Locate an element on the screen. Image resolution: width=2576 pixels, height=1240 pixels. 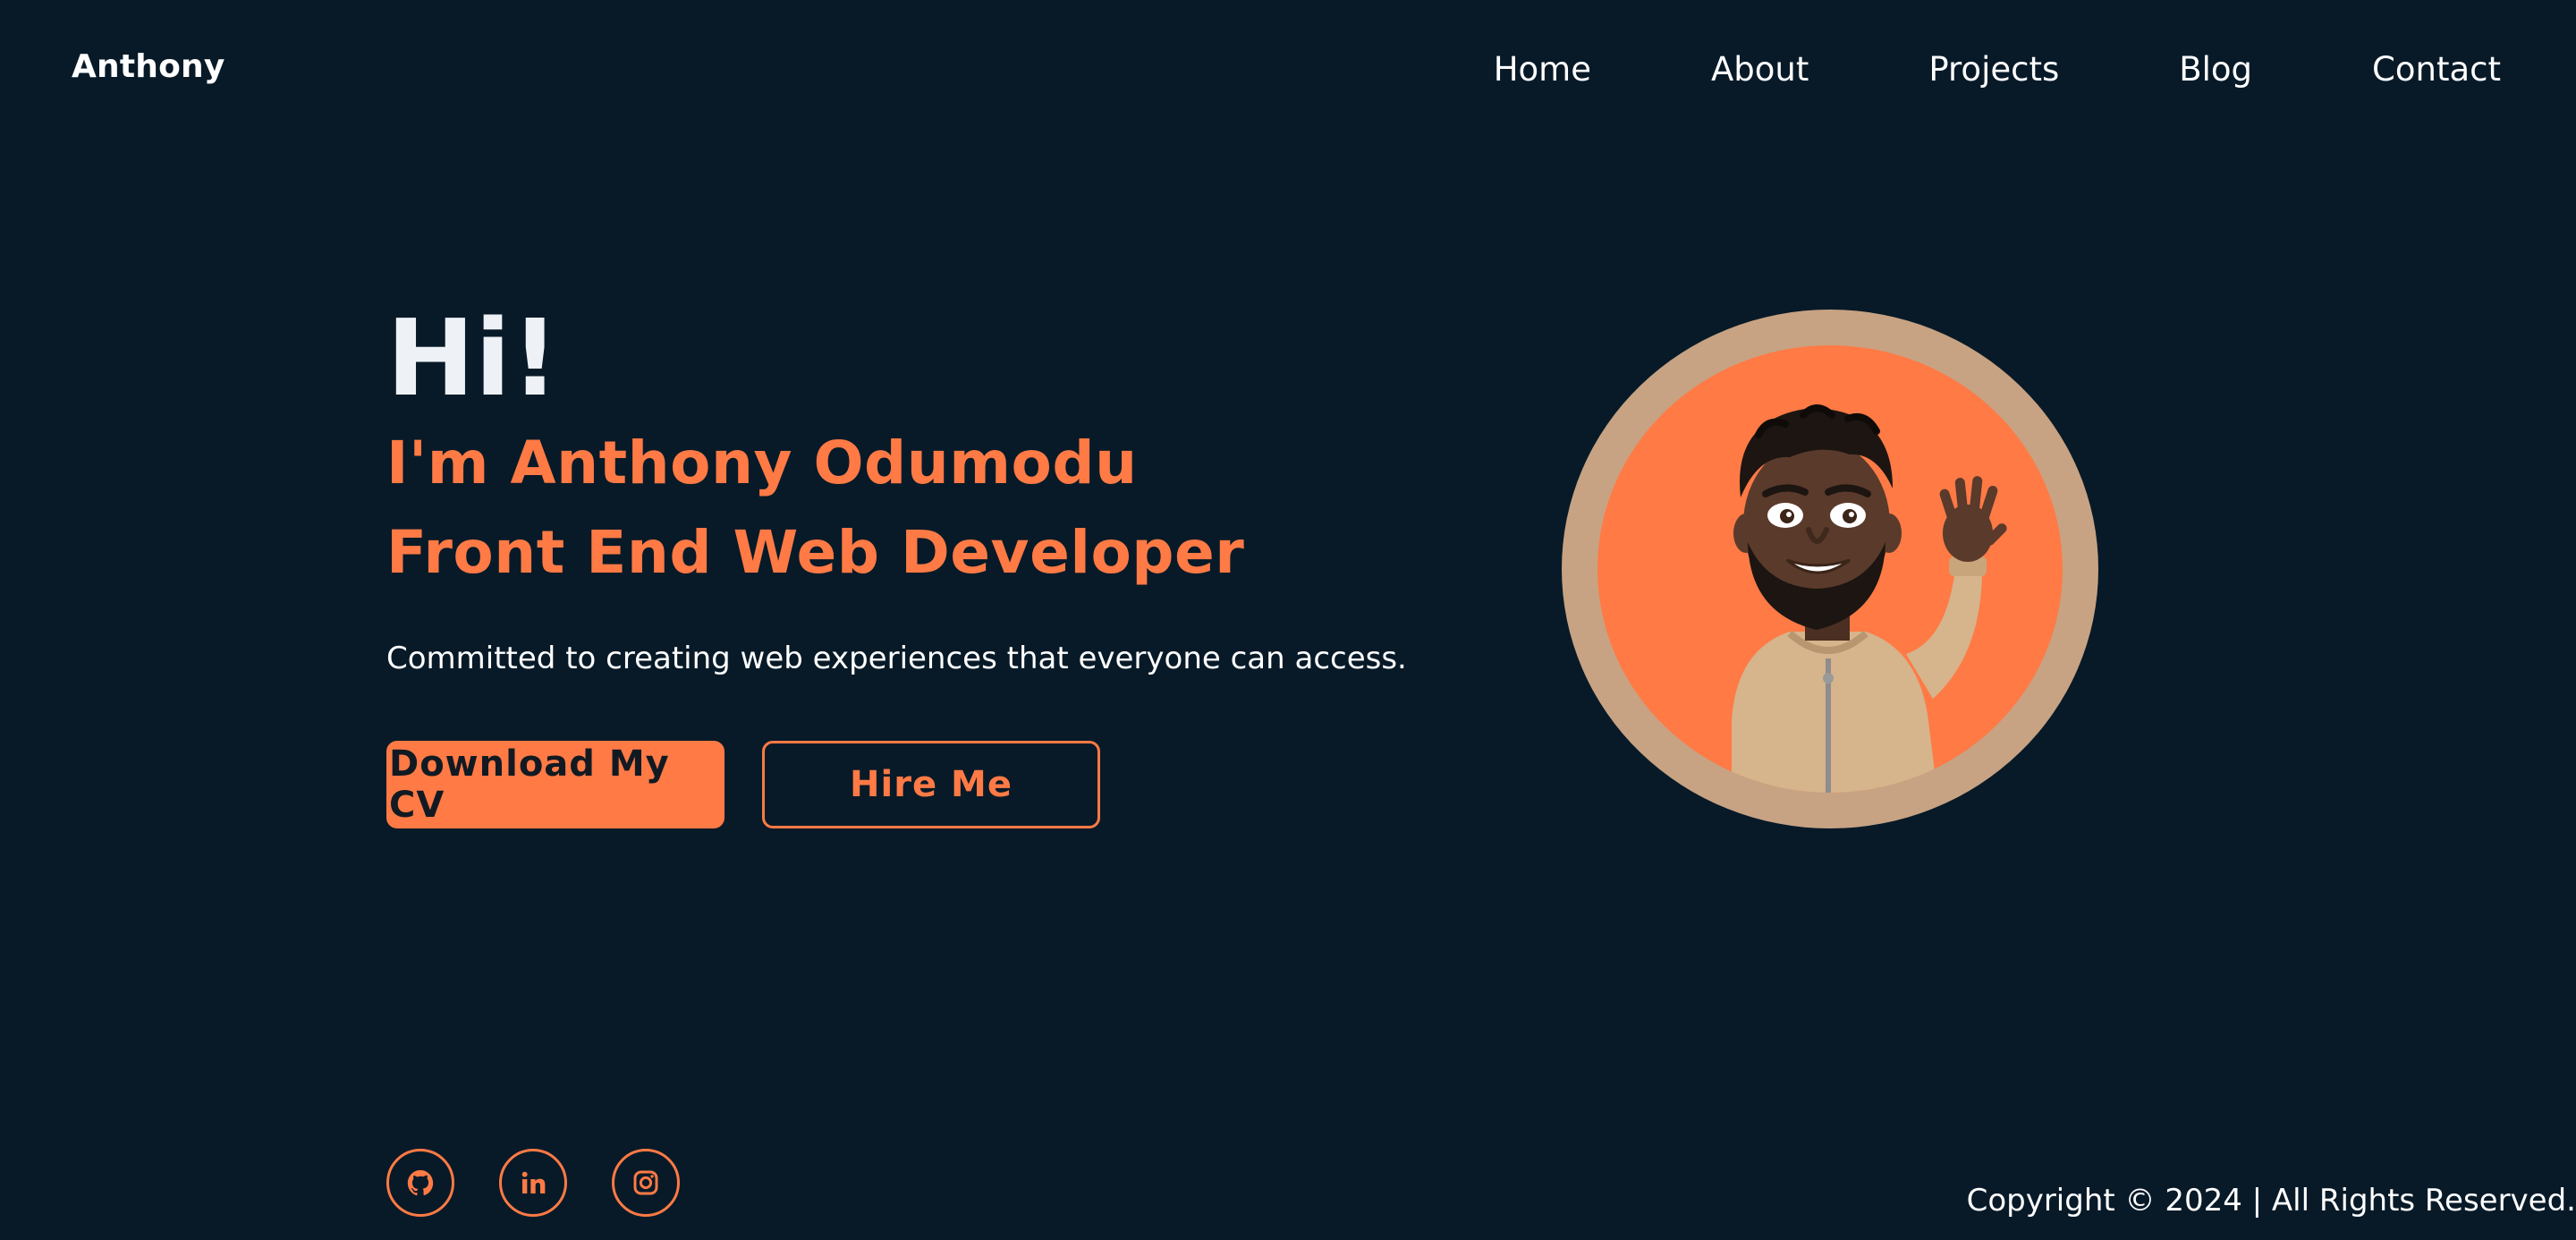
linkedin-link is located at coordinates (533, 1183).